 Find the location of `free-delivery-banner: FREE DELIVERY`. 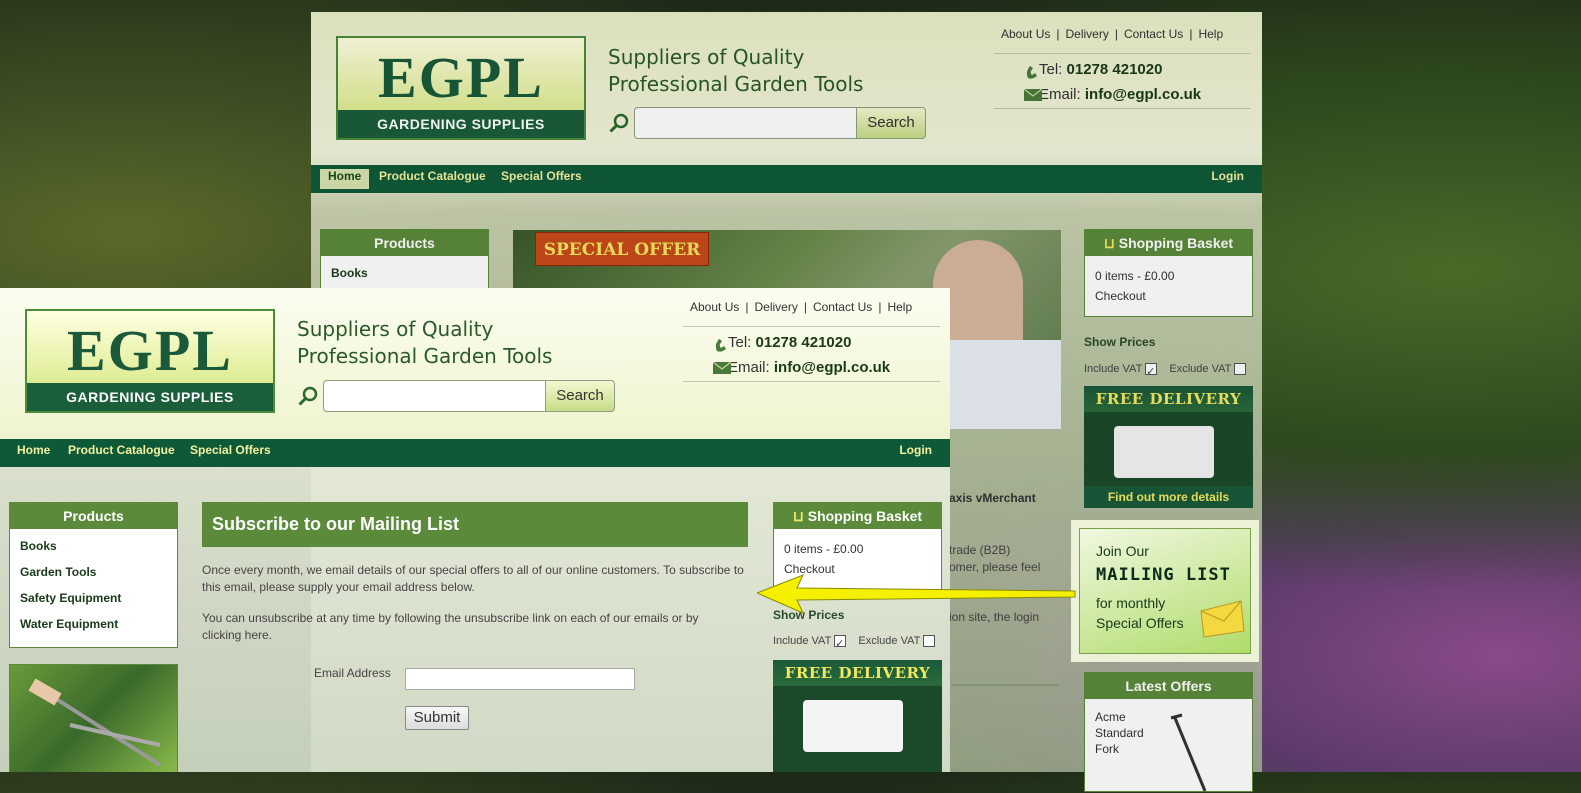

free-delivery-banner: FREE DELIVERY is located at coordinates (857, 716).